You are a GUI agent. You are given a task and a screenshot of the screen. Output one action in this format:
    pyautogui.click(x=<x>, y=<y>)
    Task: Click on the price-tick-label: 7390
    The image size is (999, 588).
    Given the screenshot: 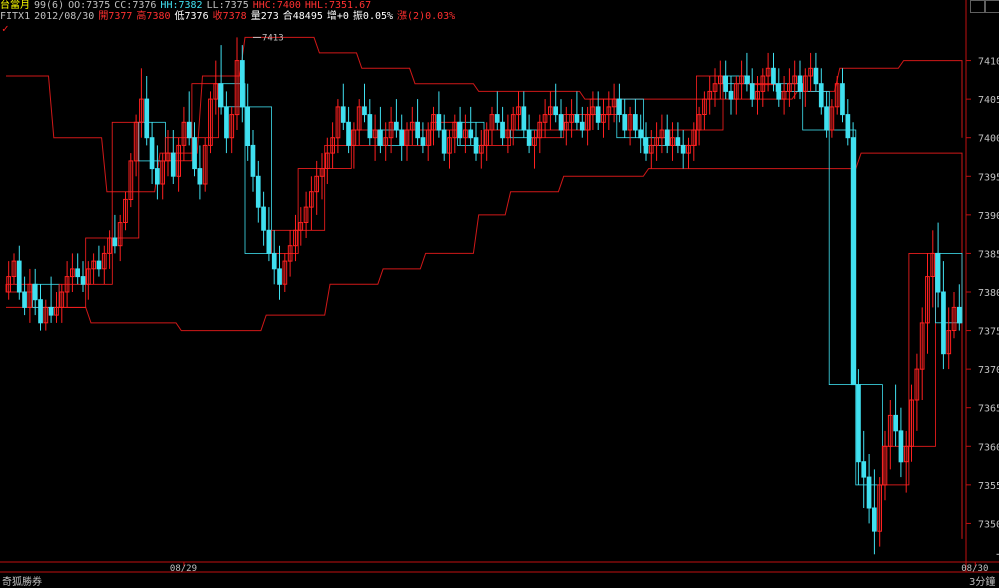 What is the action you would take?
    pyautogui.click(x=988, y=216)
    